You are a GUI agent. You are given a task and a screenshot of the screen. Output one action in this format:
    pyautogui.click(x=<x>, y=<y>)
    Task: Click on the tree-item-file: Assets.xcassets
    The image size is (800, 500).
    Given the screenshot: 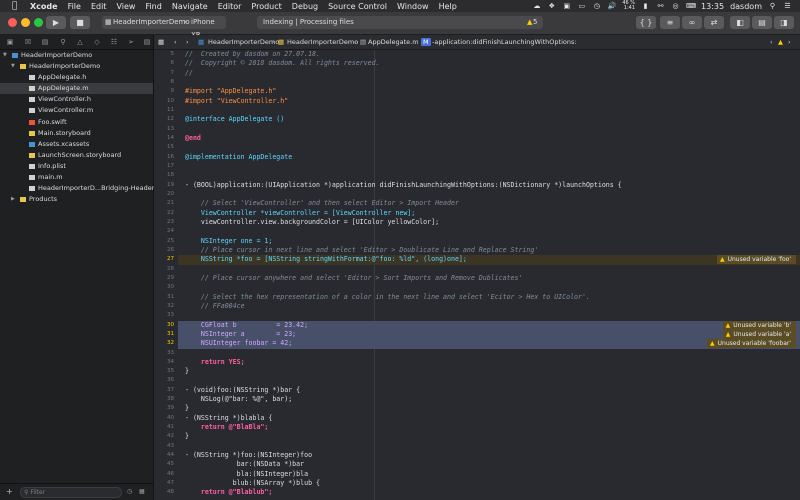 What is the action you would take?
    pyautogui.click(x=76, y=144)
    